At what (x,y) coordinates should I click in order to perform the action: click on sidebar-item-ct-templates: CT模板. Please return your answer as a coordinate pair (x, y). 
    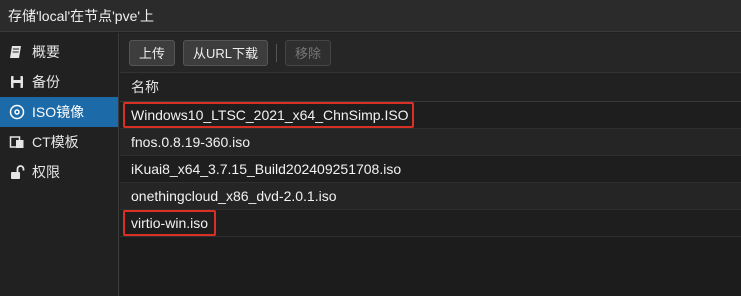
    Looking at the image, I should click on (59, 142).